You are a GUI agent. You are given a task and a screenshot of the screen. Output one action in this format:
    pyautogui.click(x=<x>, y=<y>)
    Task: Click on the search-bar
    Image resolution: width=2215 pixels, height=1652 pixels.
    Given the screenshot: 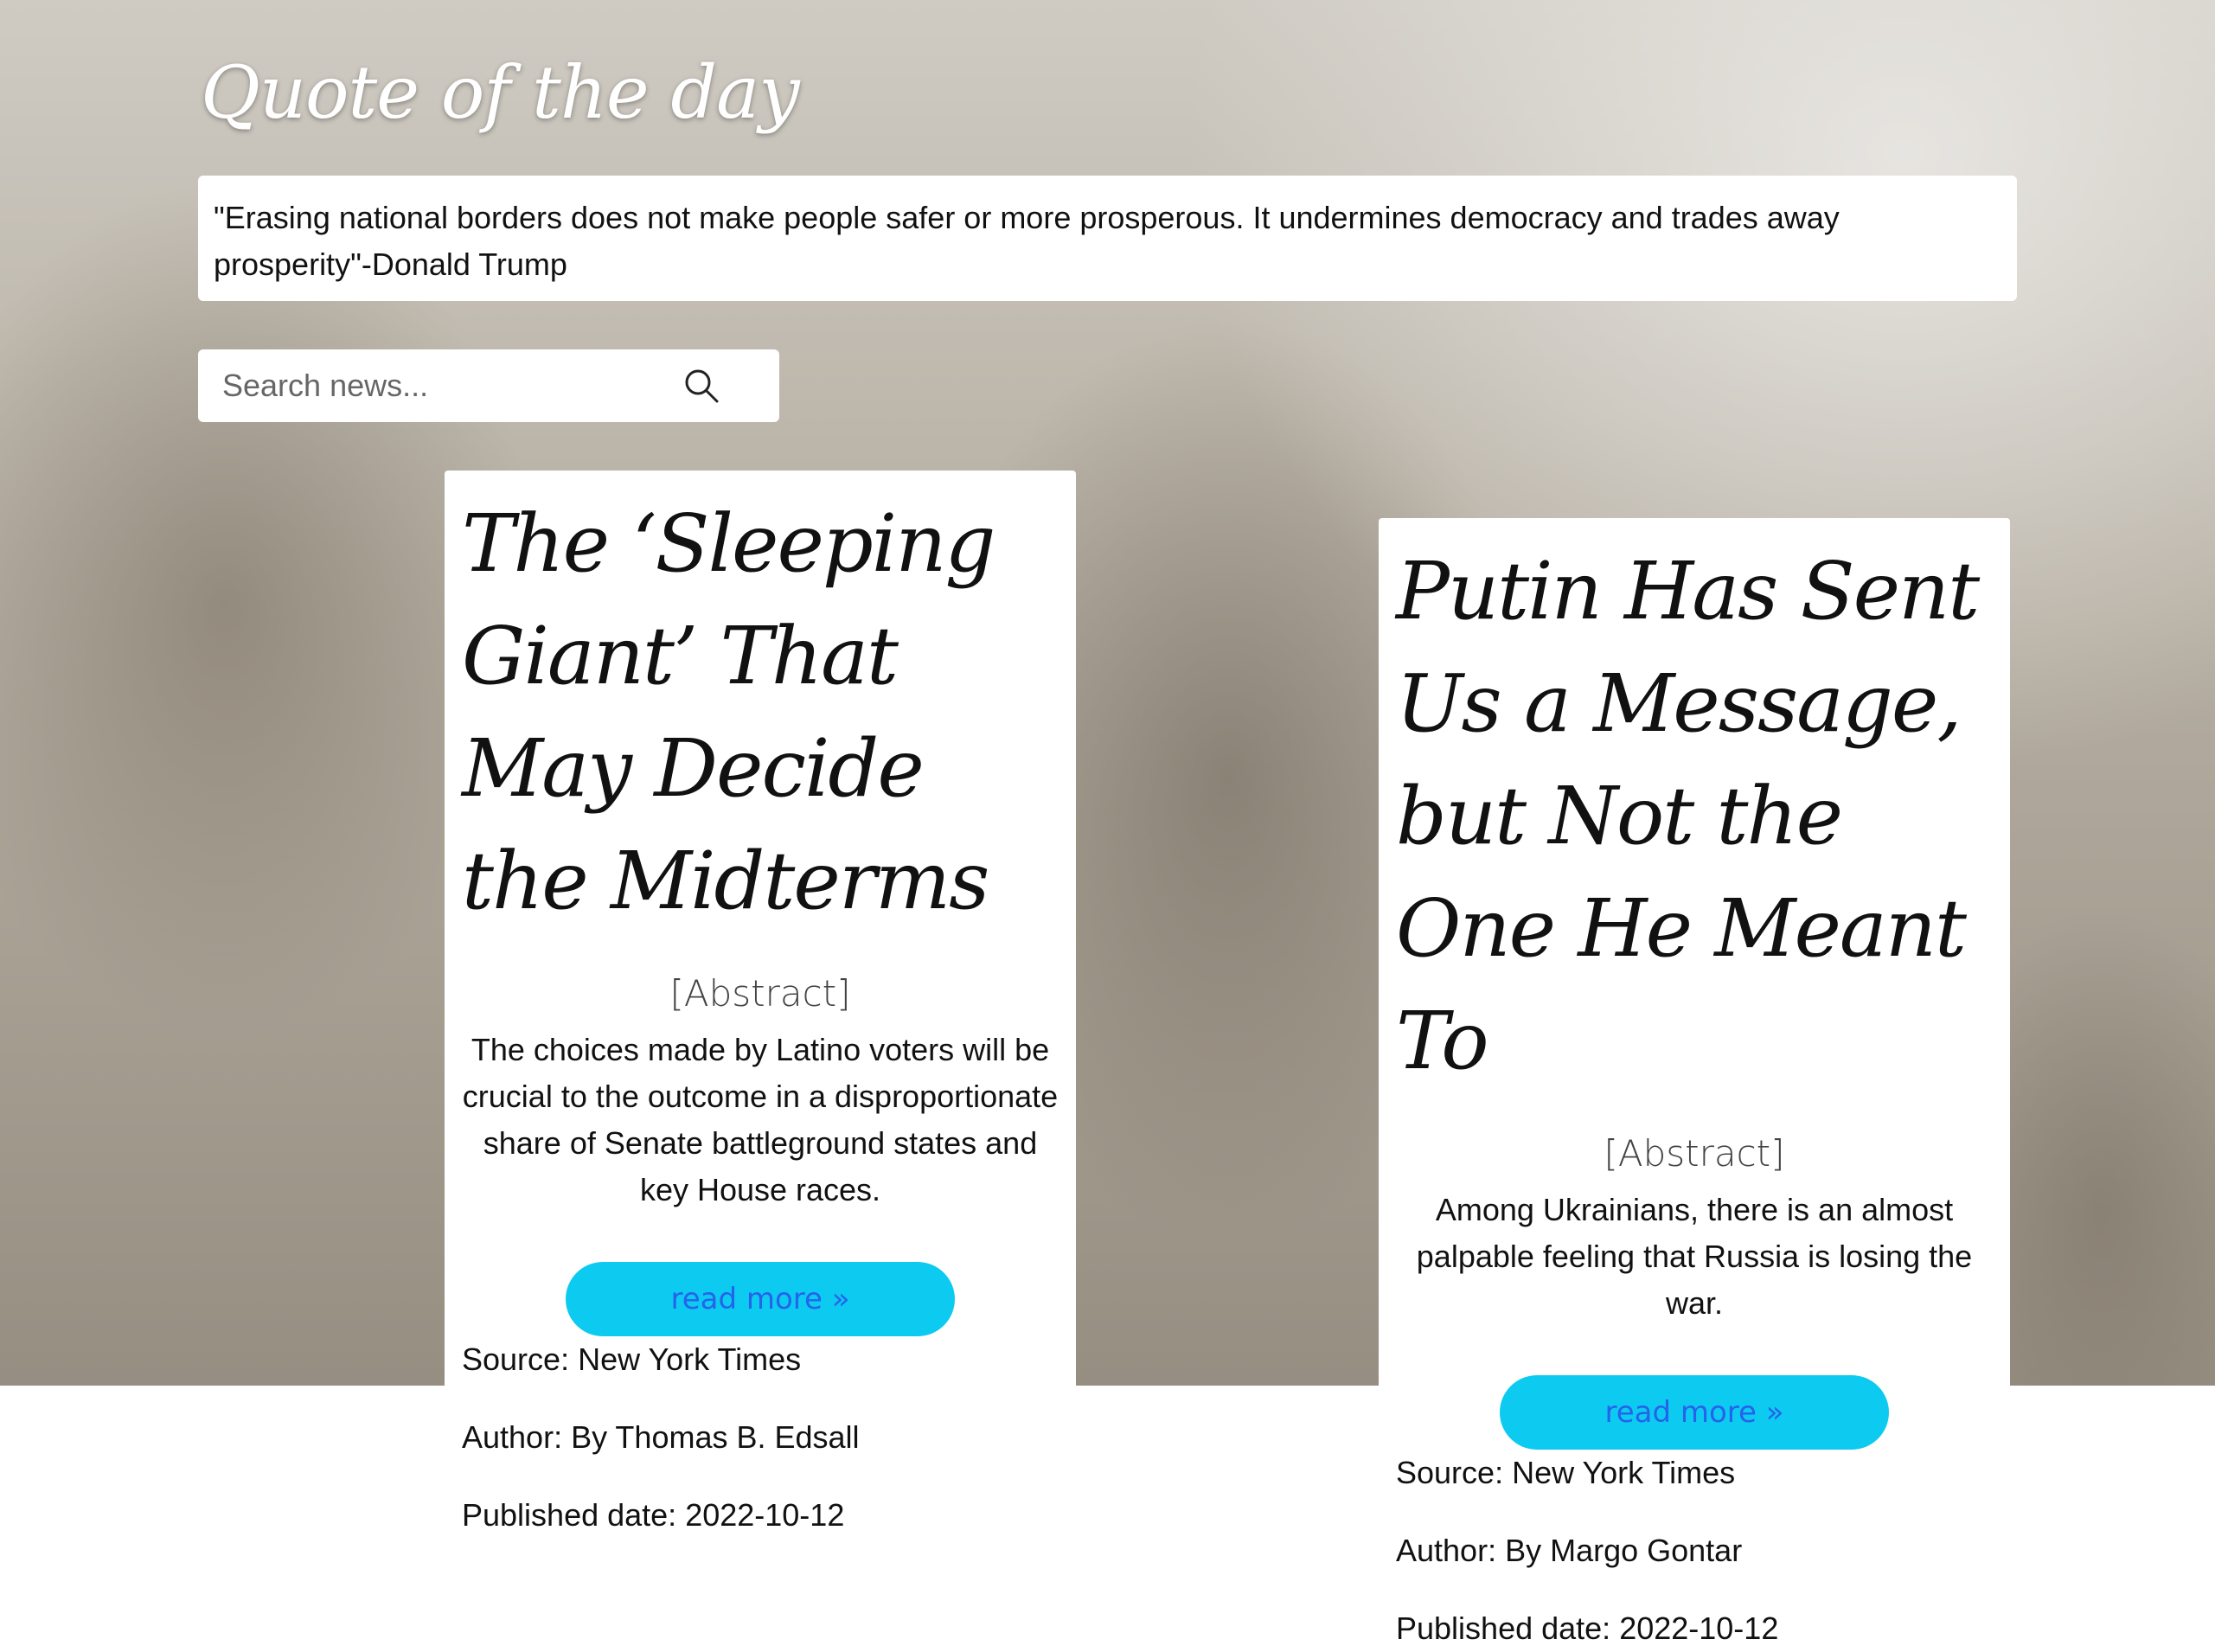 What is the action you would take?
    pyautogui.click(x=488, y=385)
    